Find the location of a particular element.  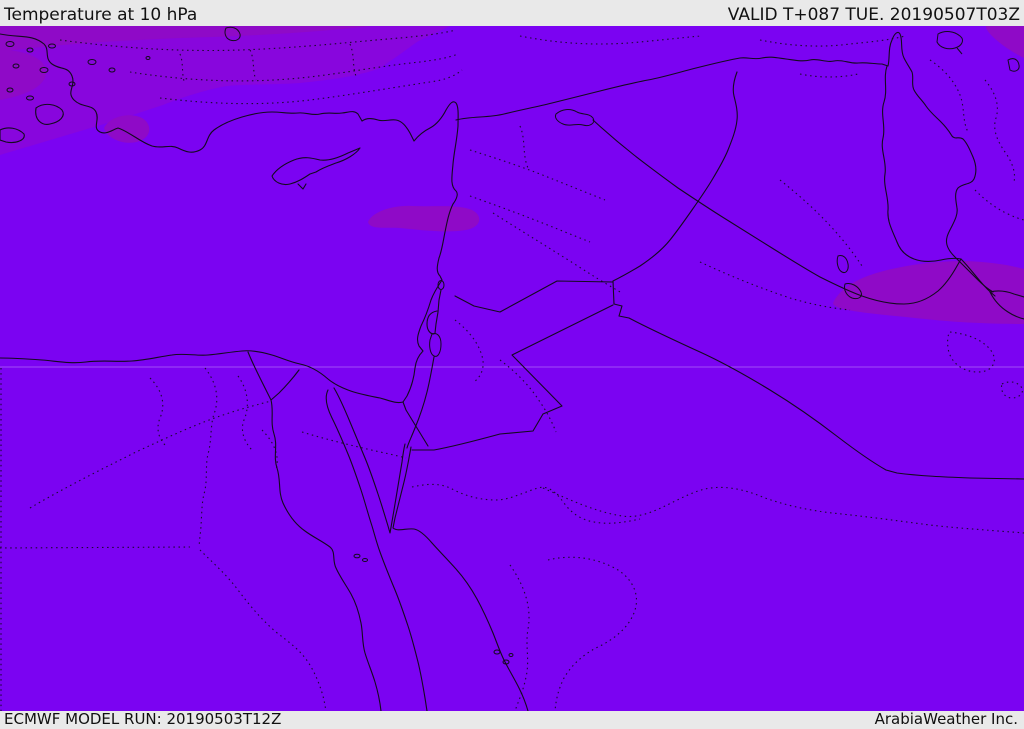

valid-time-label: VALID T+087 TUE. 20190507T03Z is located at coordinates (873, 15).